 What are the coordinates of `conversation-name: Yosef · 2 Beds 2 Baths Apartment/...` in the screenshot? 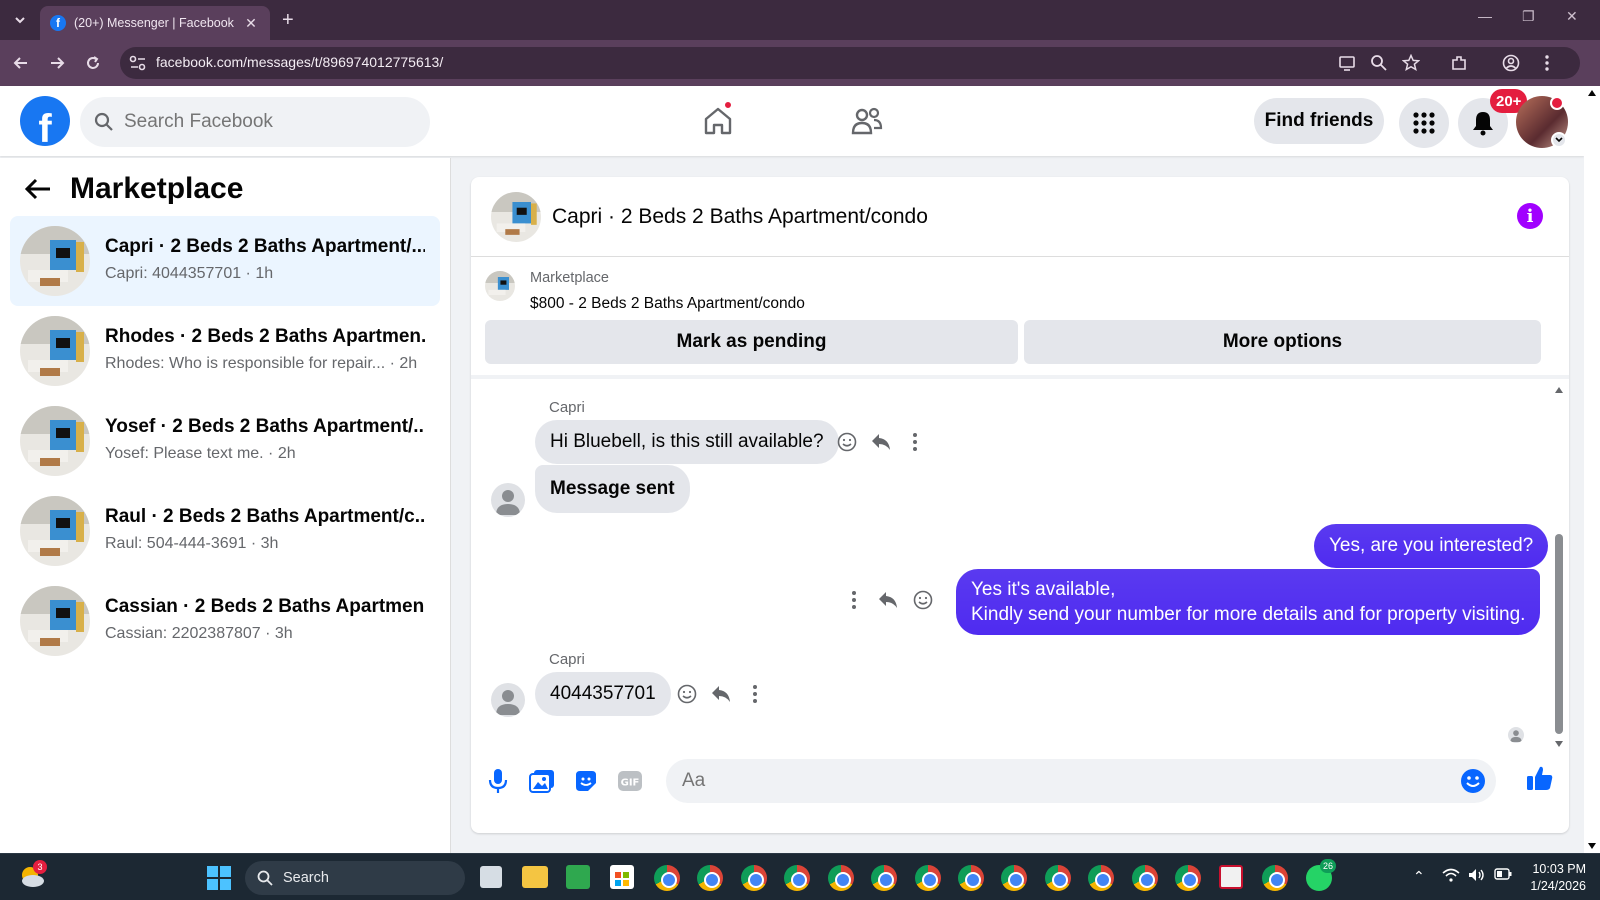 It's located at (265, 426).